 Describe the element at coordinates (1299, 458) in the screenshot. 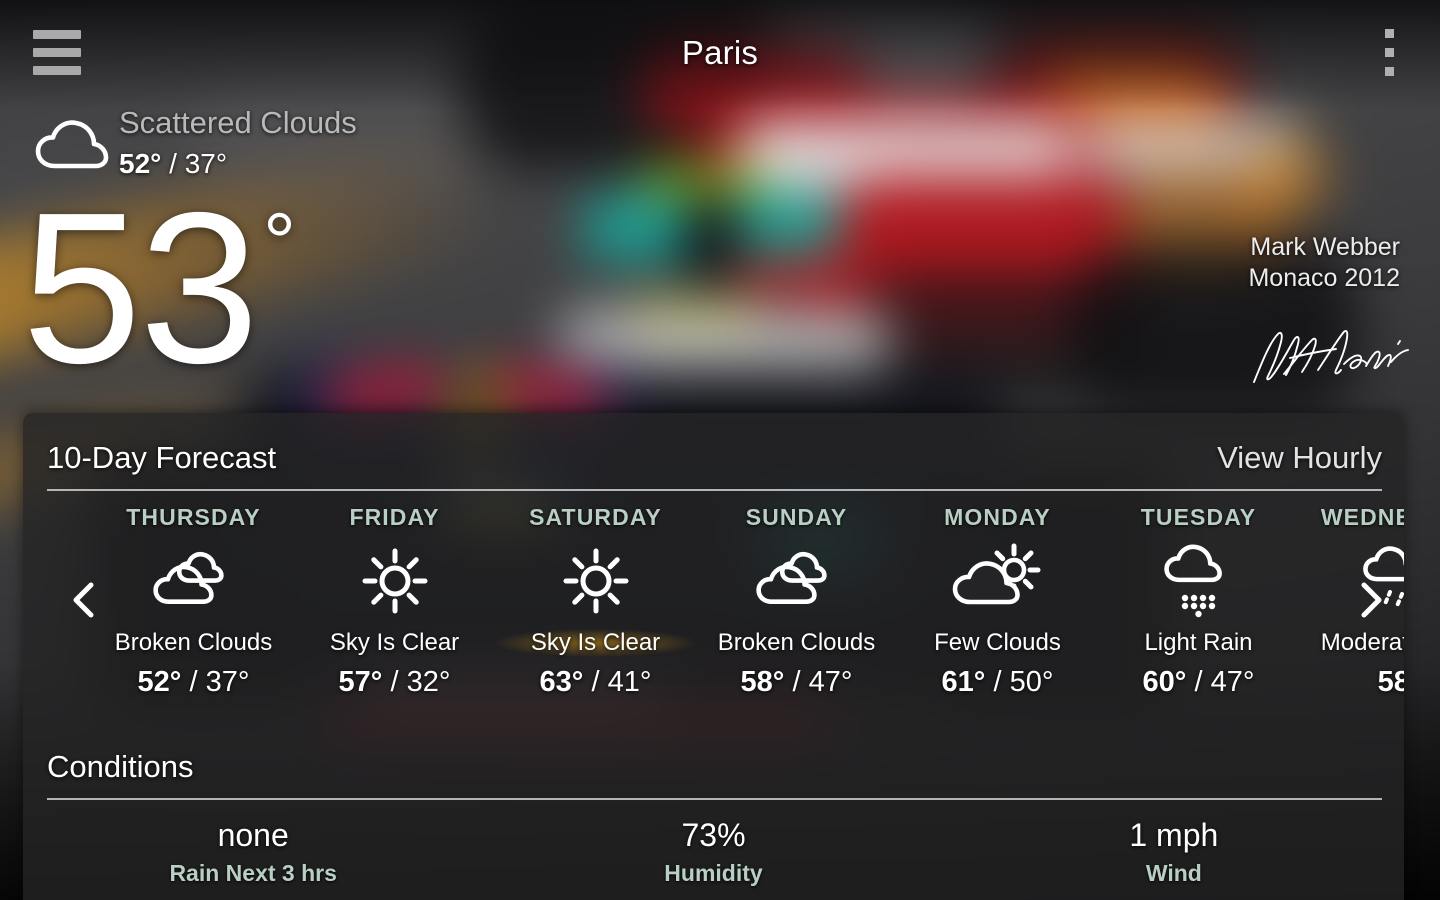

I see `view-hourly-button: View Hourly` at that location.